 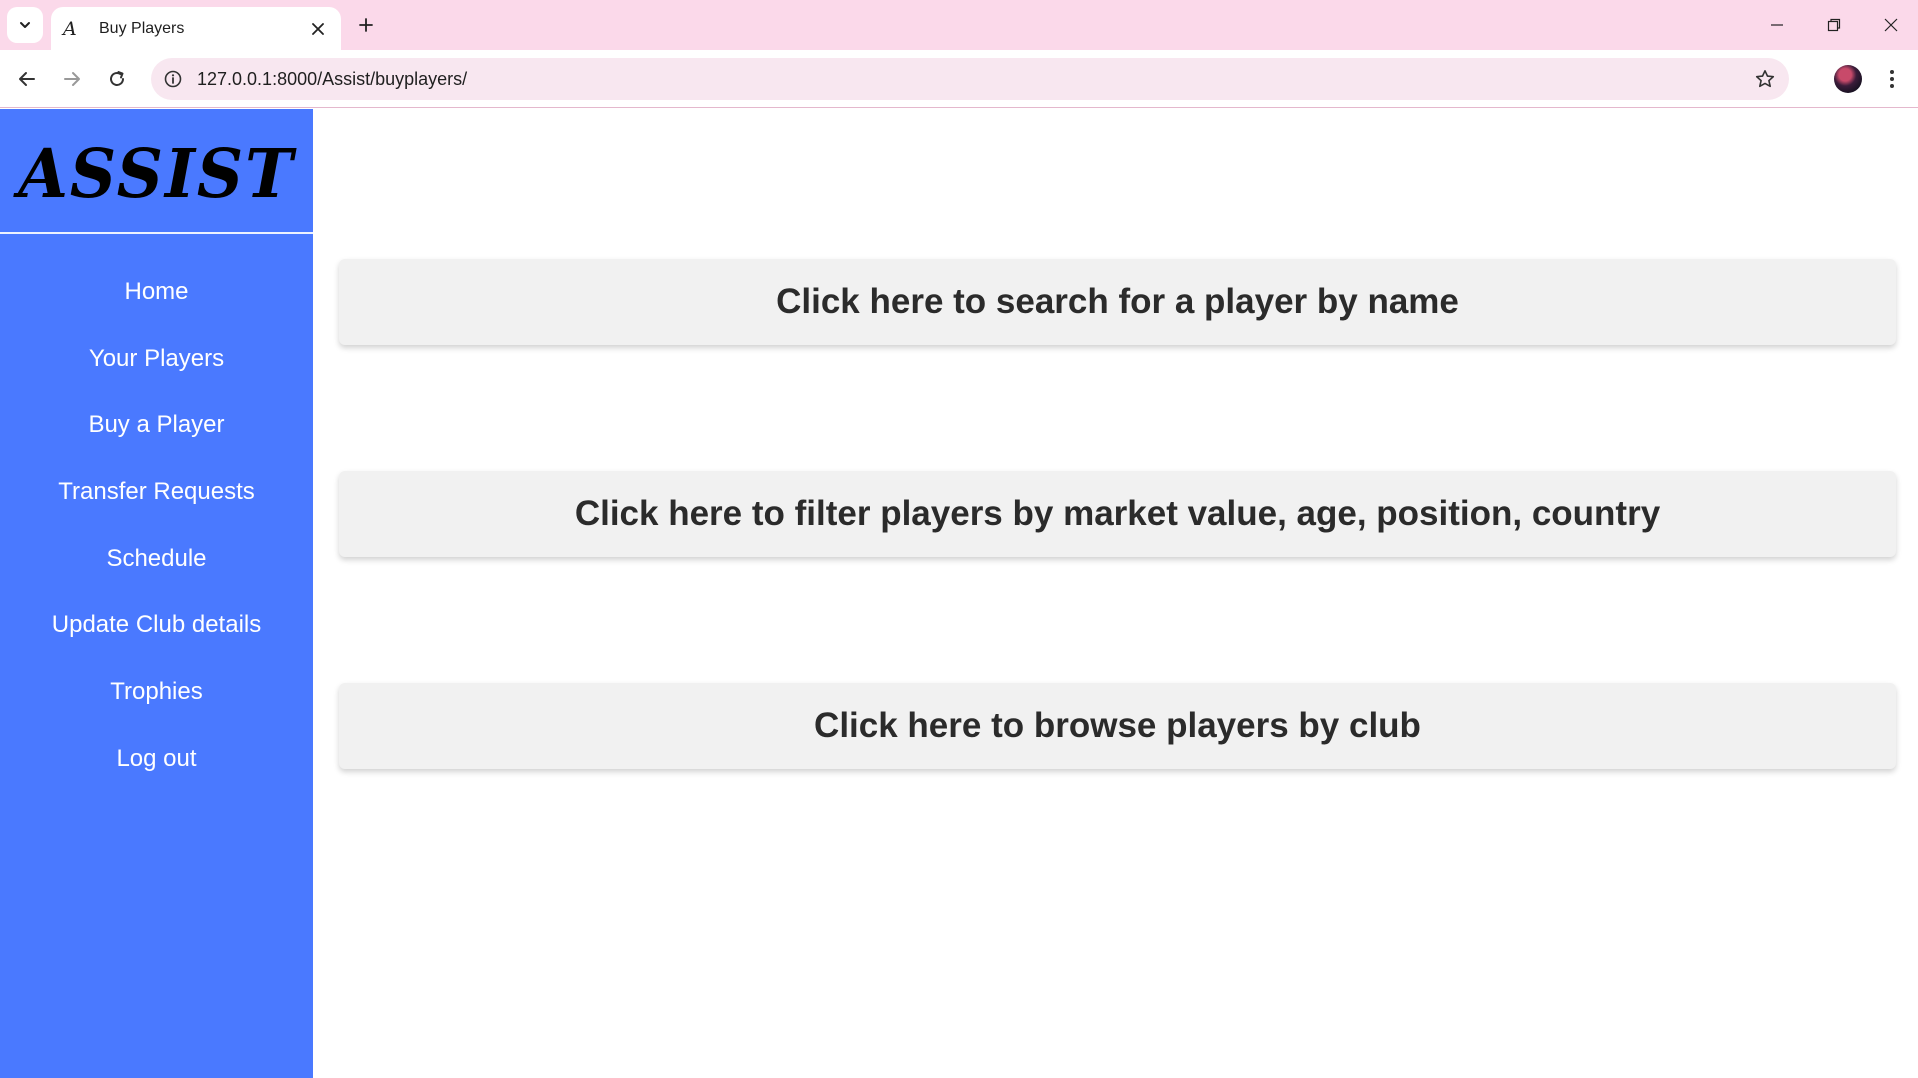 I want to click on chevron-down-icon, so click(x=25, y=25).